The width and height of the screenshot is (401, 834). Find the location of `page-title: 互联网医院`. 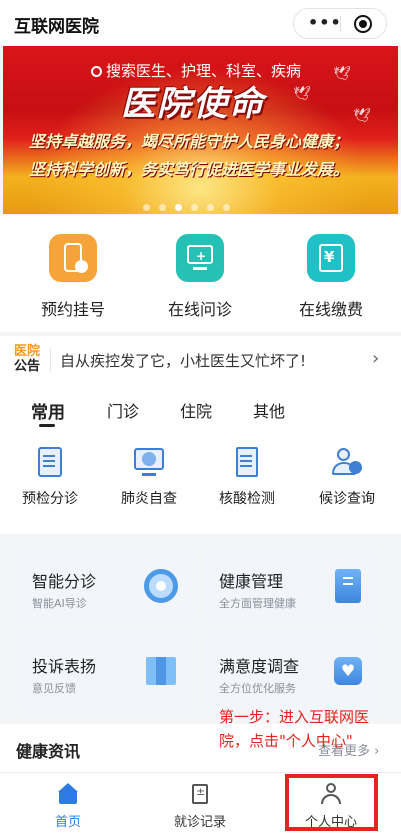

page-title: 互联网医院 is located at coordinates (56, 27).